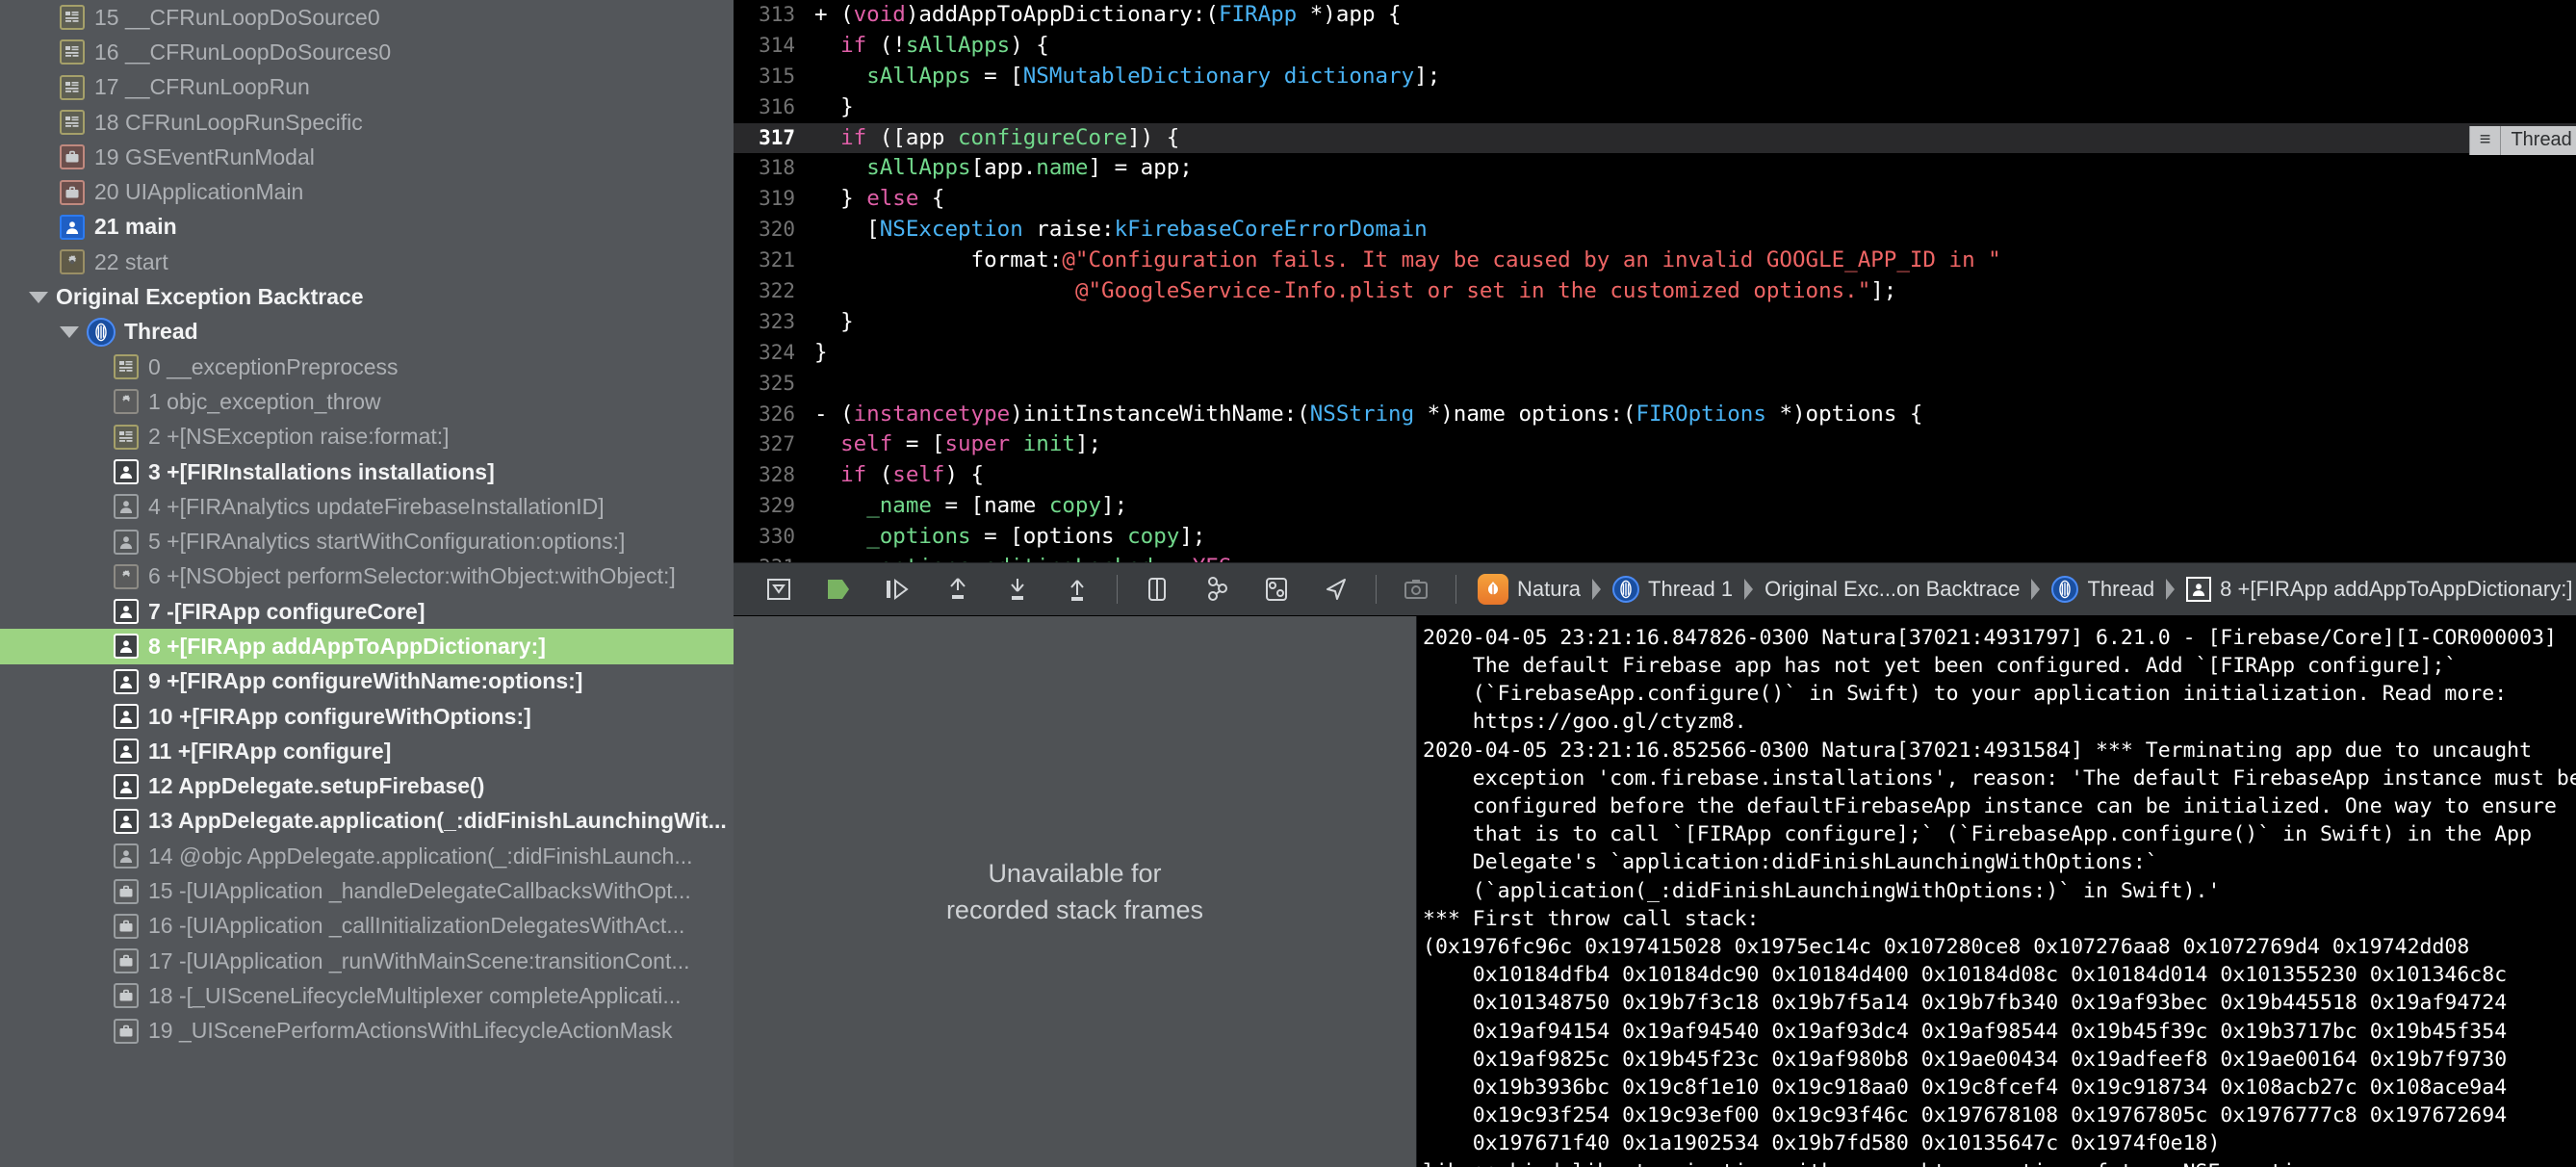 Image resolution: width=2576 pixels, height=1167 pixels. What do you see at coordinates (2485, 140) in the screenshot?
I see `jump-bar-menu-icon: ≡` at bounding box center [2485, 140].